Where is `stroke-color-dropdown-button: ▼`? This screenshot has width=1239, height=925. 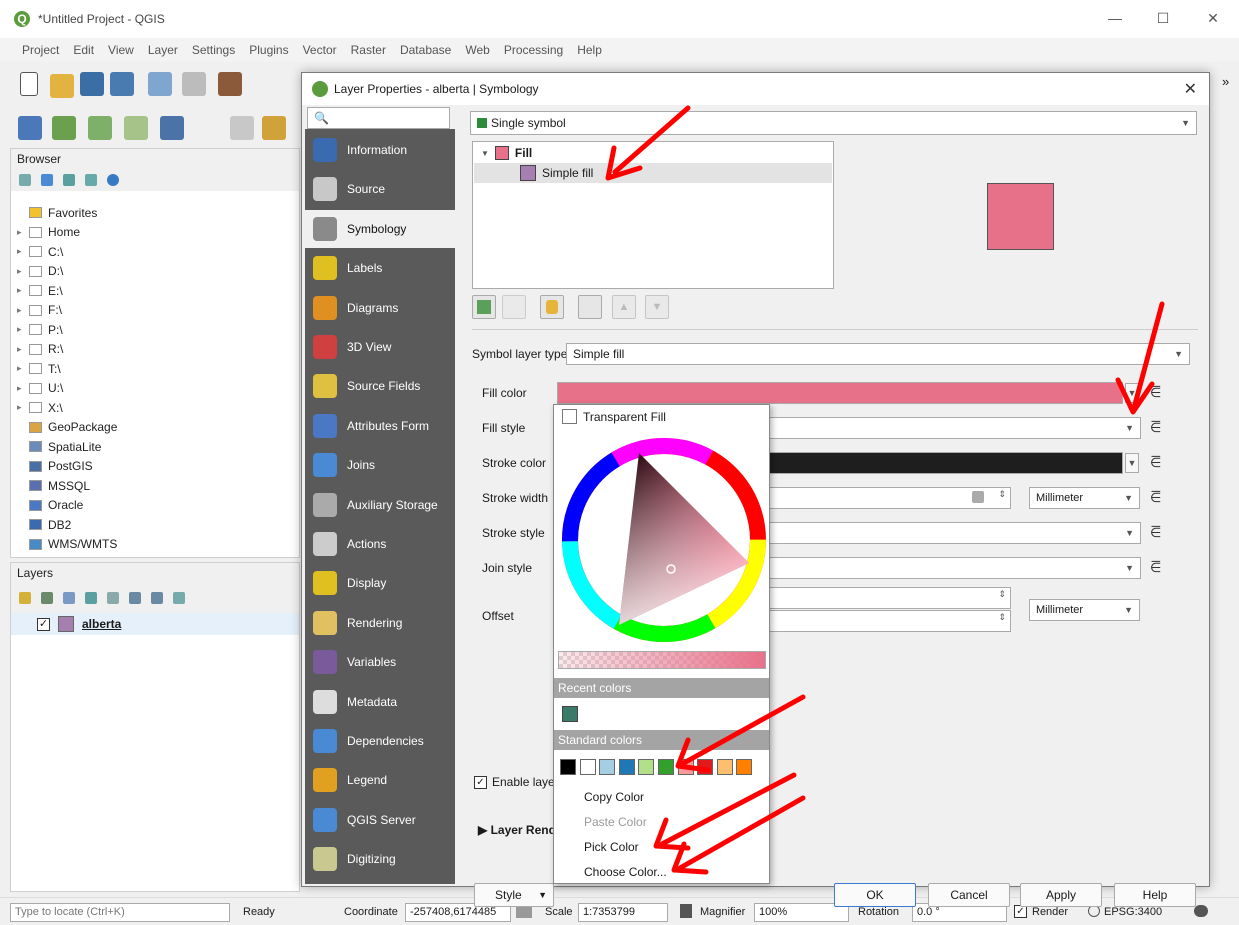
stroke-color-dropdown-button: ▼ is located at coordinates (1132, 463).